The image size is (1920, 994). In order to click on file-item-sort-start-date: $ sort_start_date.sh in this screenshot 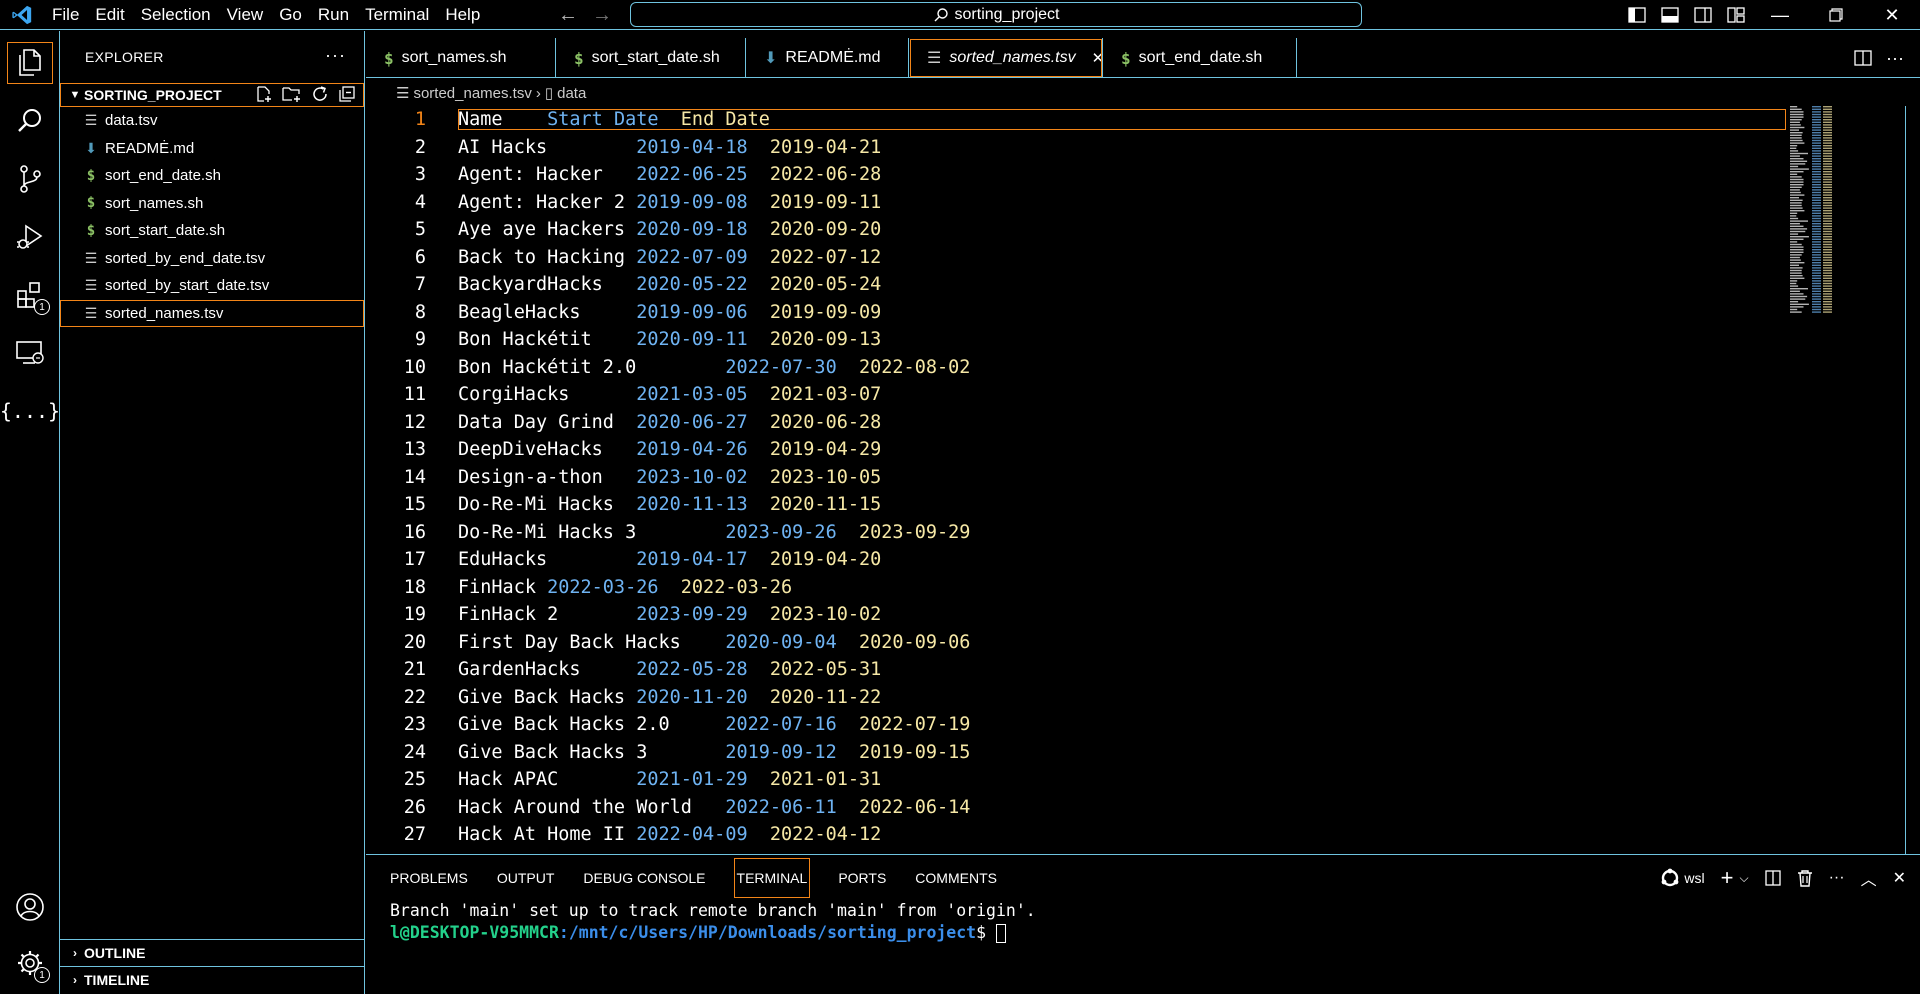, I will do `click(212, 231)`.